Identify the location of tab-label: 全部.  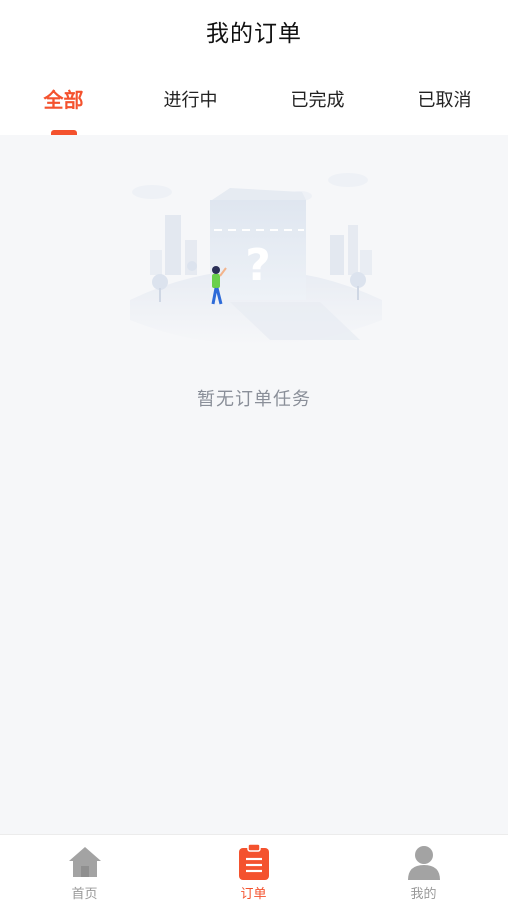
(63, 100).